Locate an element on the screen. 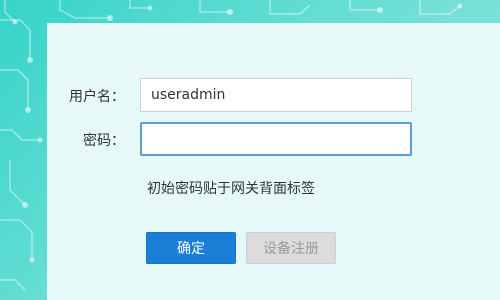  username-label: 用户名： is located at coordinates (97, 97).